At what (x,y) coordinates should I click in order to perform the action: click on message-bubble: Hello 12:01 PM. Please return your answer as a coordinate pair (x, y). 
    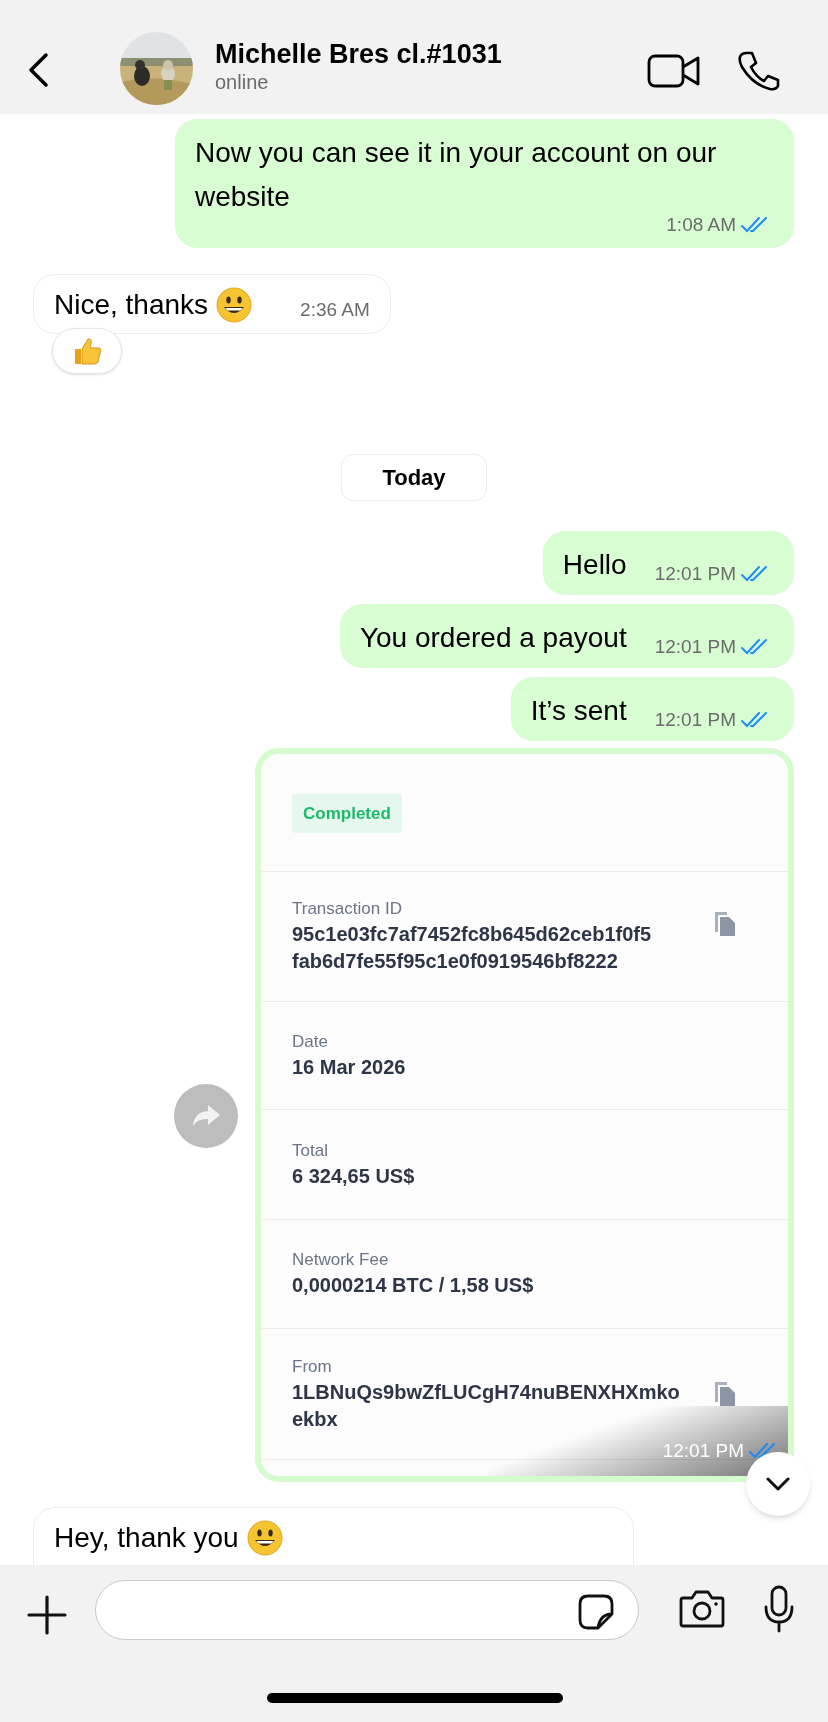
    Looking at the image, I should click on (668, 562).